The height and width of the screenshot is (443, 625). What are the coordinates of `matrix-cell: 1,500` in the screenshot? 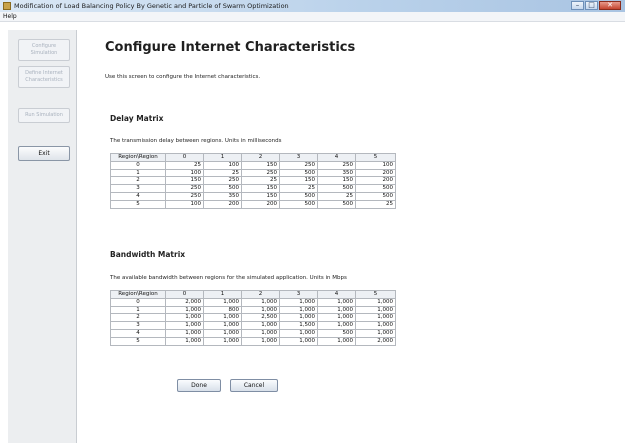 It's located at (298, 325).